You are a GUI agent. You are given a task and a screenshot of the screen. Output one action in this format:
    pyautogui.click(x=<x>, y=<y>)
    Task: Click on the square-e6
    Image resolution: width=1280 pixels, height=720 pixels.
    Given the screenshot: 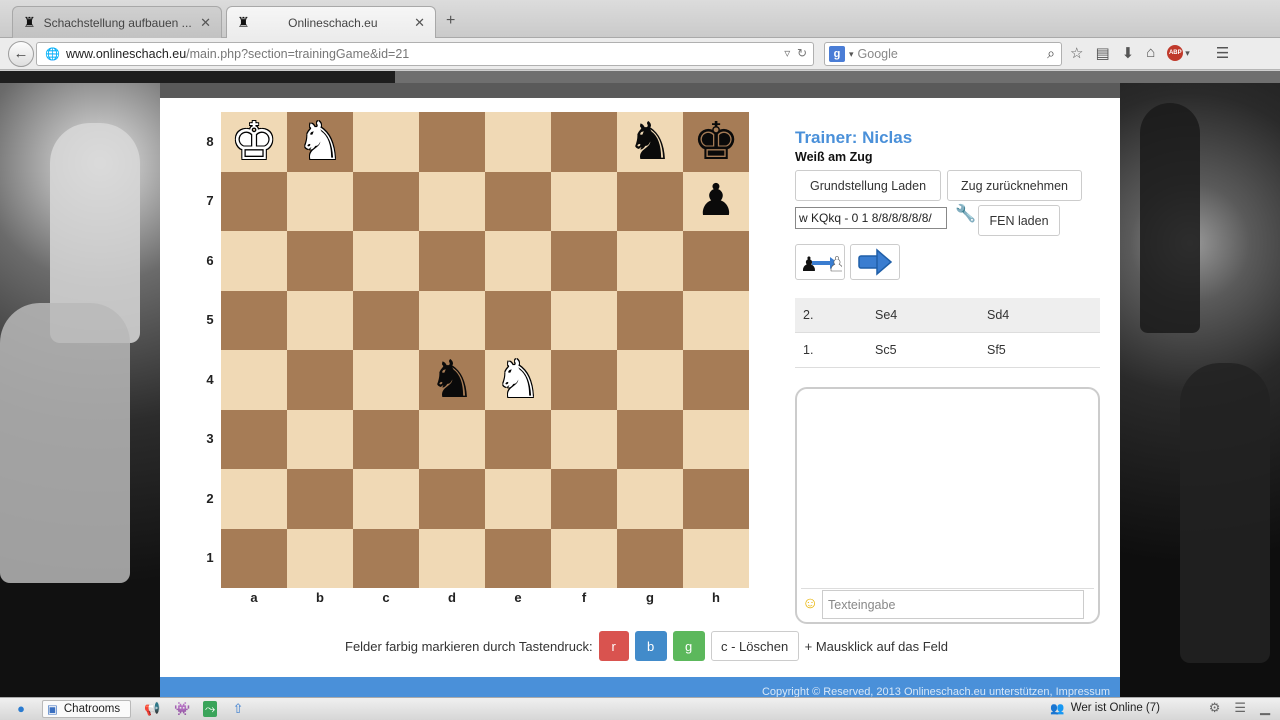 What is the action you would take?
    pyautogui.click(x=518, y=261)
    